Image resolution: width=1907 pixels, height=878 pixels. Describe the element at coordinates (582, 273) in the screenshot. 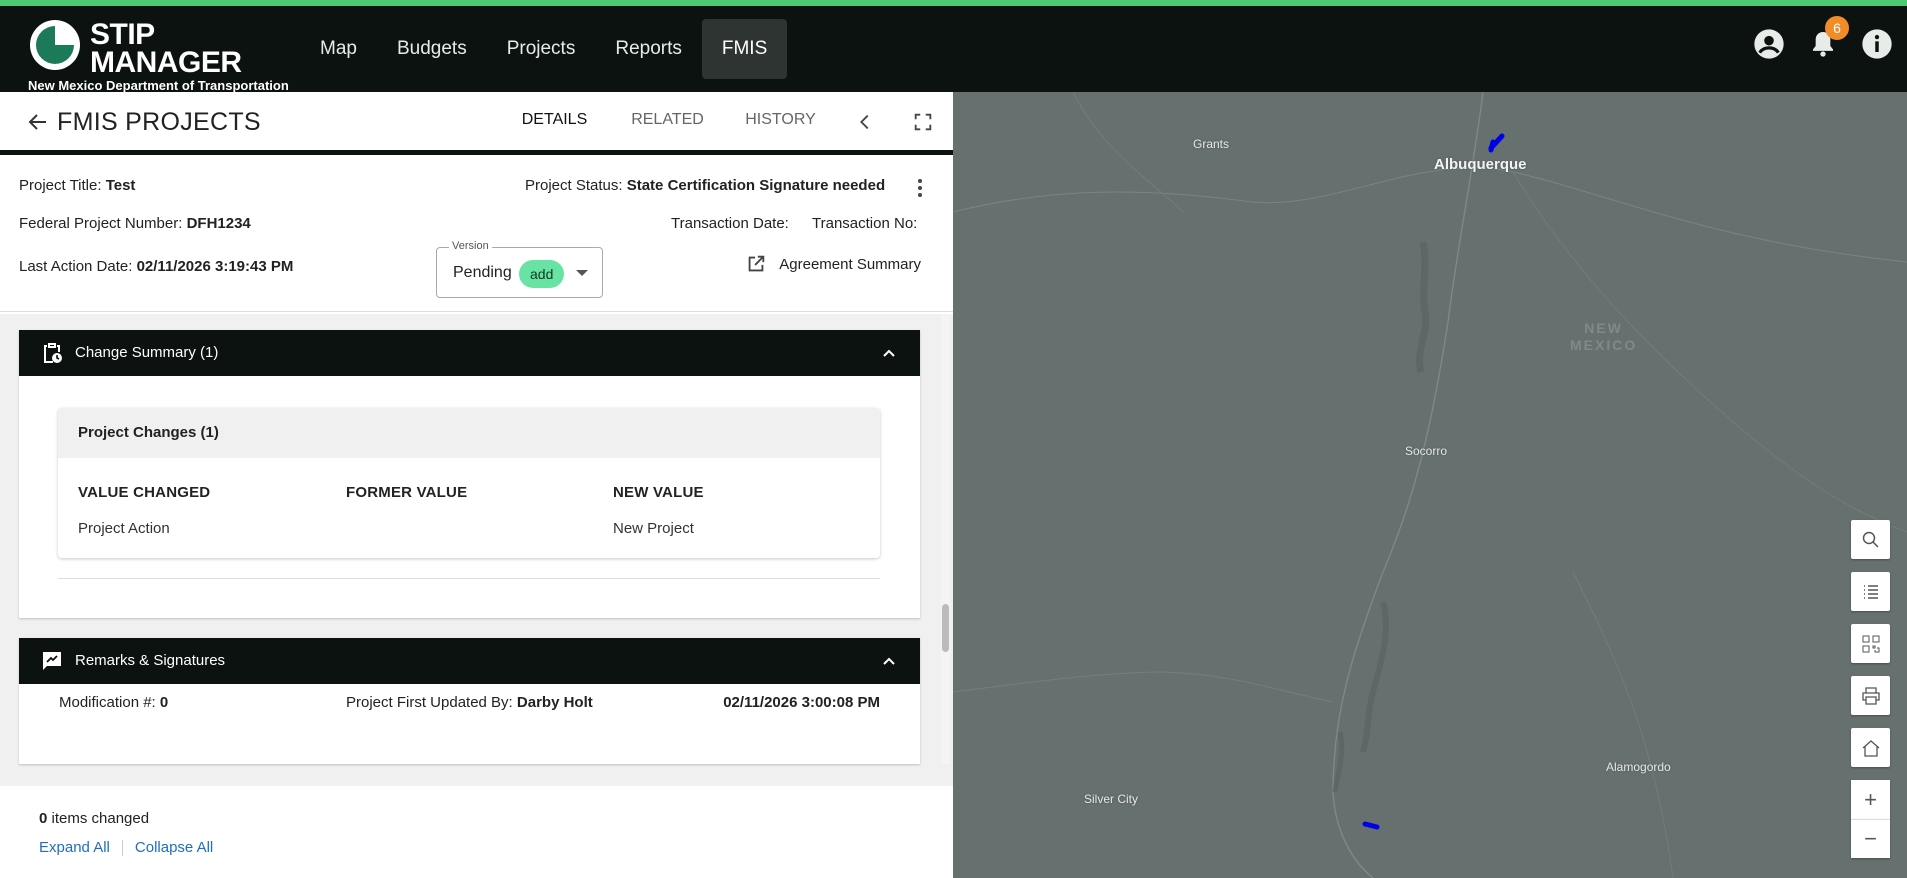

I see `dropdown-caret-icon` at that location.